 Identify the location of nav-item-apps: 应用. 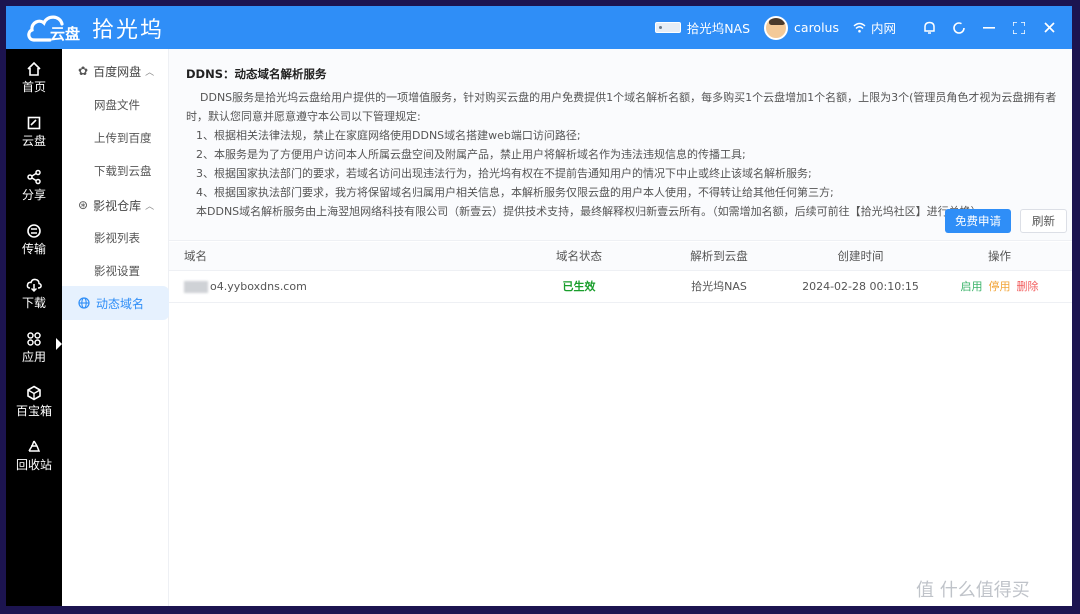
(34, 349).